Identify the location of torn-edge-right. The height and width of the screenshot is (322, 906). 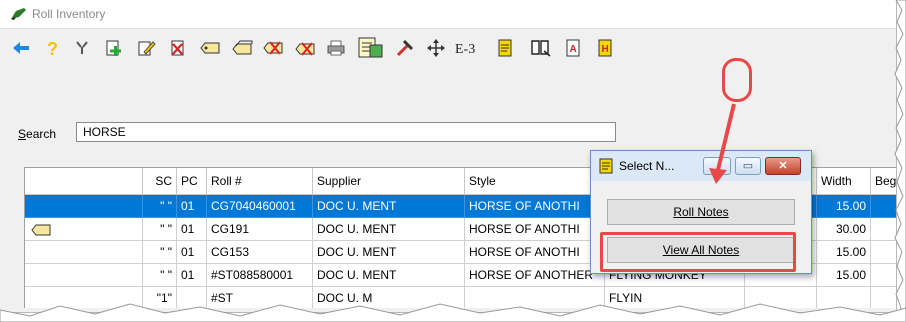
(900, 161).